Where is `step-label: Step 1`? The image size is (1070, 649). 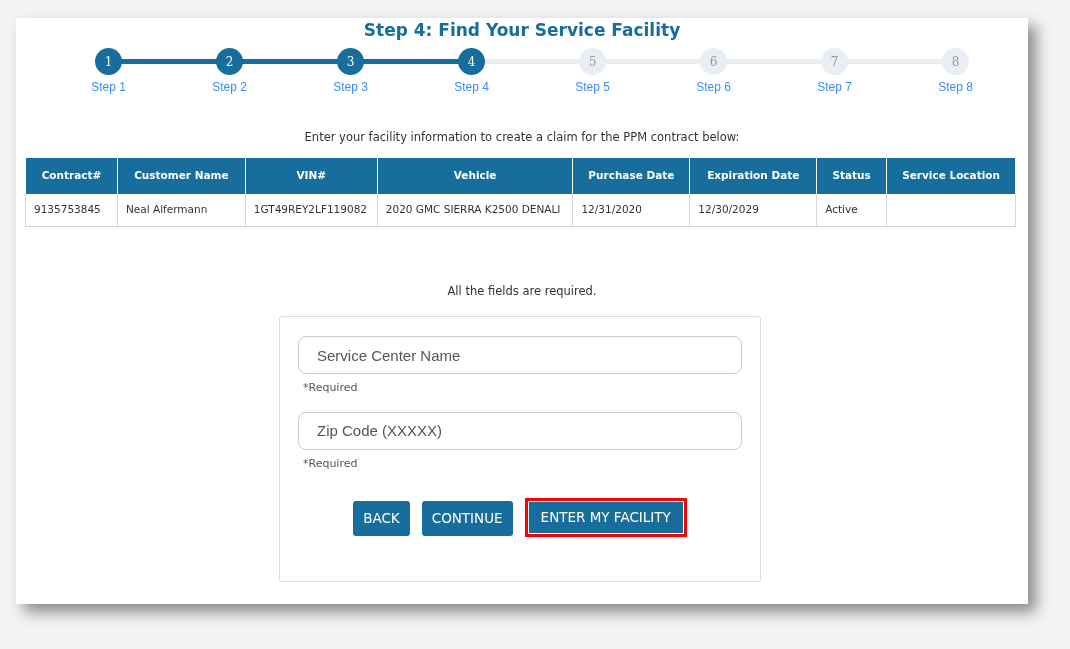 step-label: Step 1 is located at coordinates (108, 87).